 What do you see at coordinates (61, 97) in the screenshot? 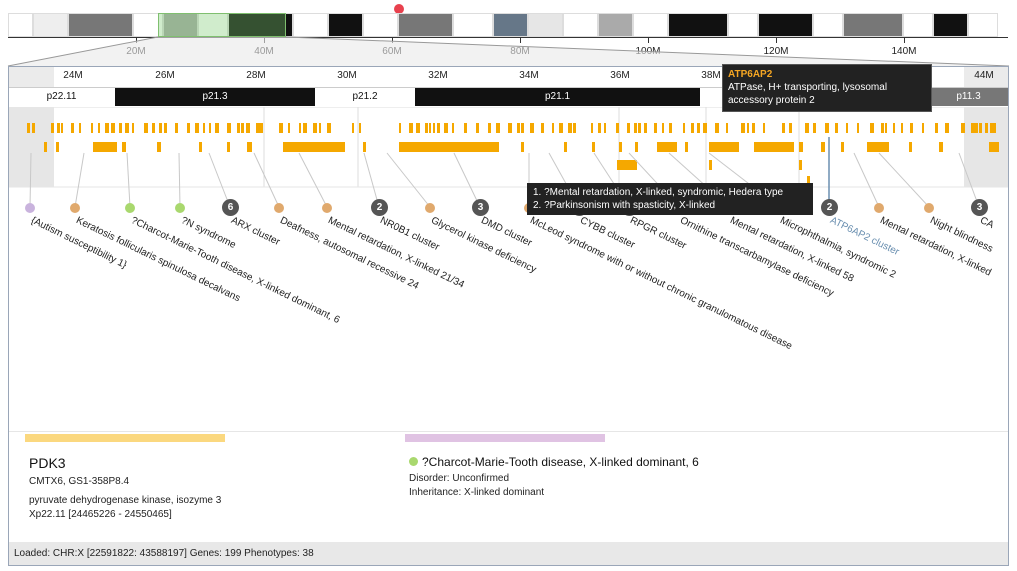
I see `band-p22.11: p22.11` at bounding box center [61, 97].